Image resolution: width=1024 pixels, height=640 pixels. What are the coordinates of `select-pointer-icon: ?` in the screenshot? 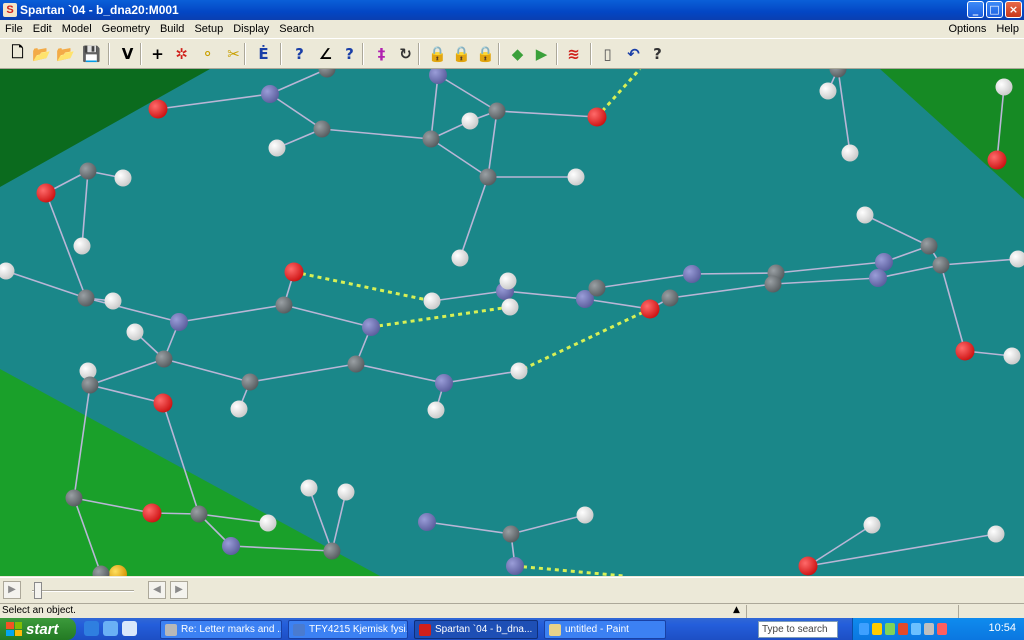 It's located at (657, 54).